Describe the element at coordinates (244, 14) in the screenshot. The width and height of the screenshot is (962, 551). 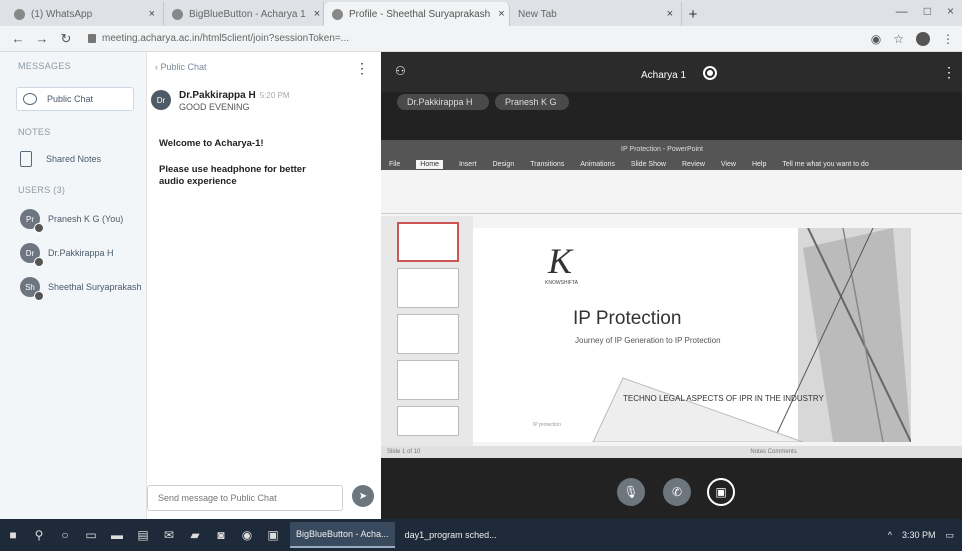
I see `tab-bigbluebutton: BigBlueButton - Acharya 1 ×` at that location.